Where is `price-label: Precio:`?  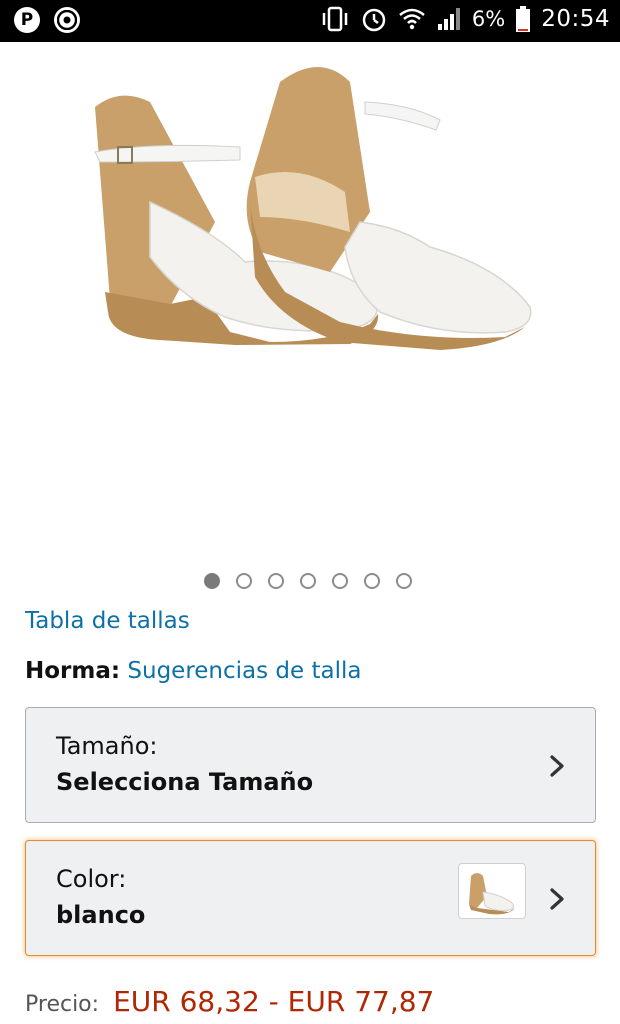
price-label: Precio: is located at coordinates (62, 1004).